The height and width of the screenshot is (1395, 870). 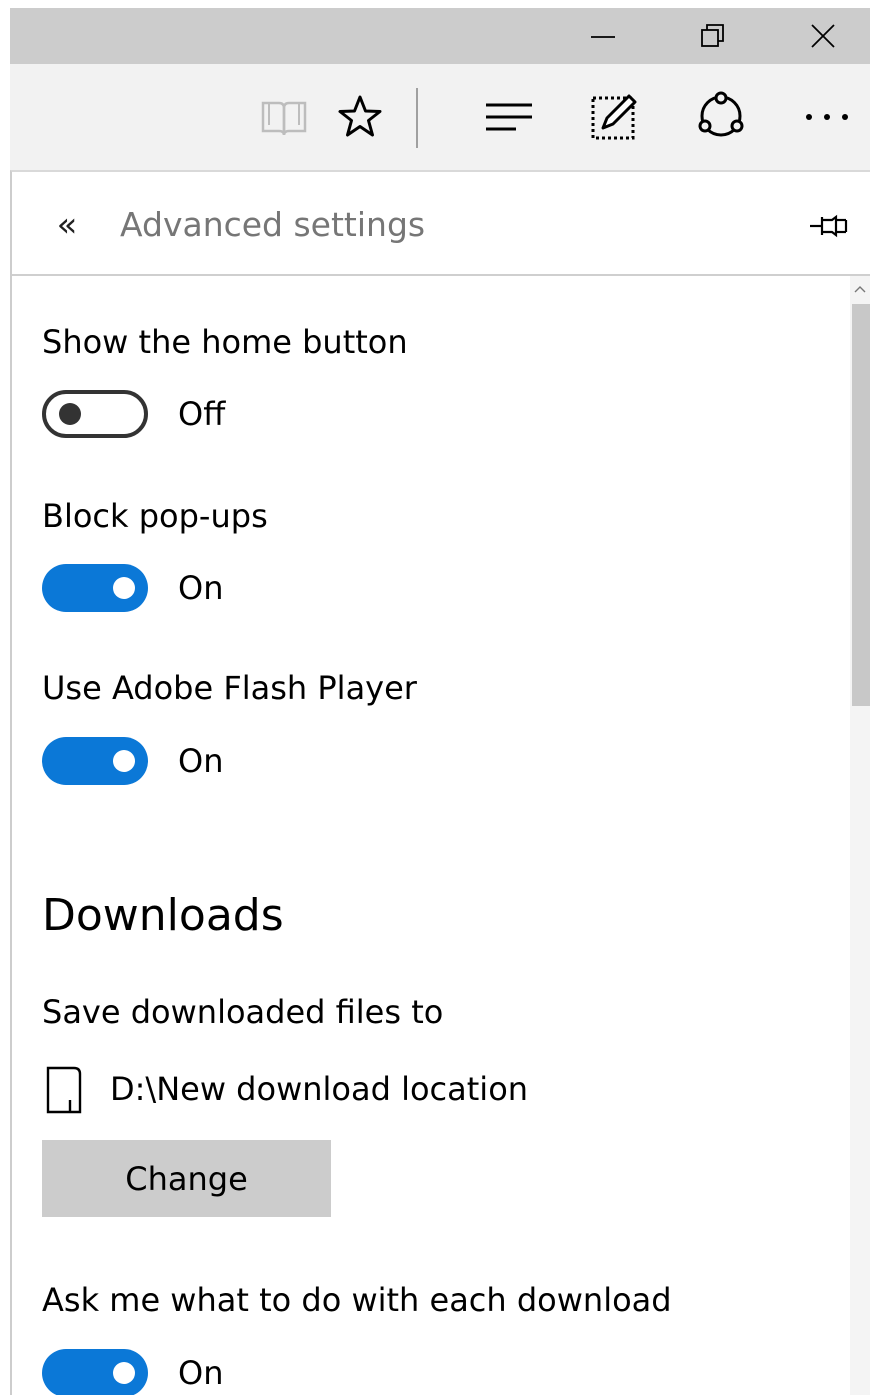 I want to click on minimize-icon, so click(x=603, y=37).